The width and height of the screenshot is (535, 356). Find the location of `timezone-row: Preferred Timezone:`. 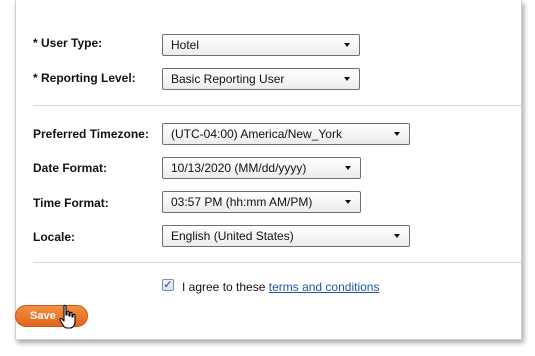

timezone-row: Preferred Timezone: is located at coordinates (97, 134).